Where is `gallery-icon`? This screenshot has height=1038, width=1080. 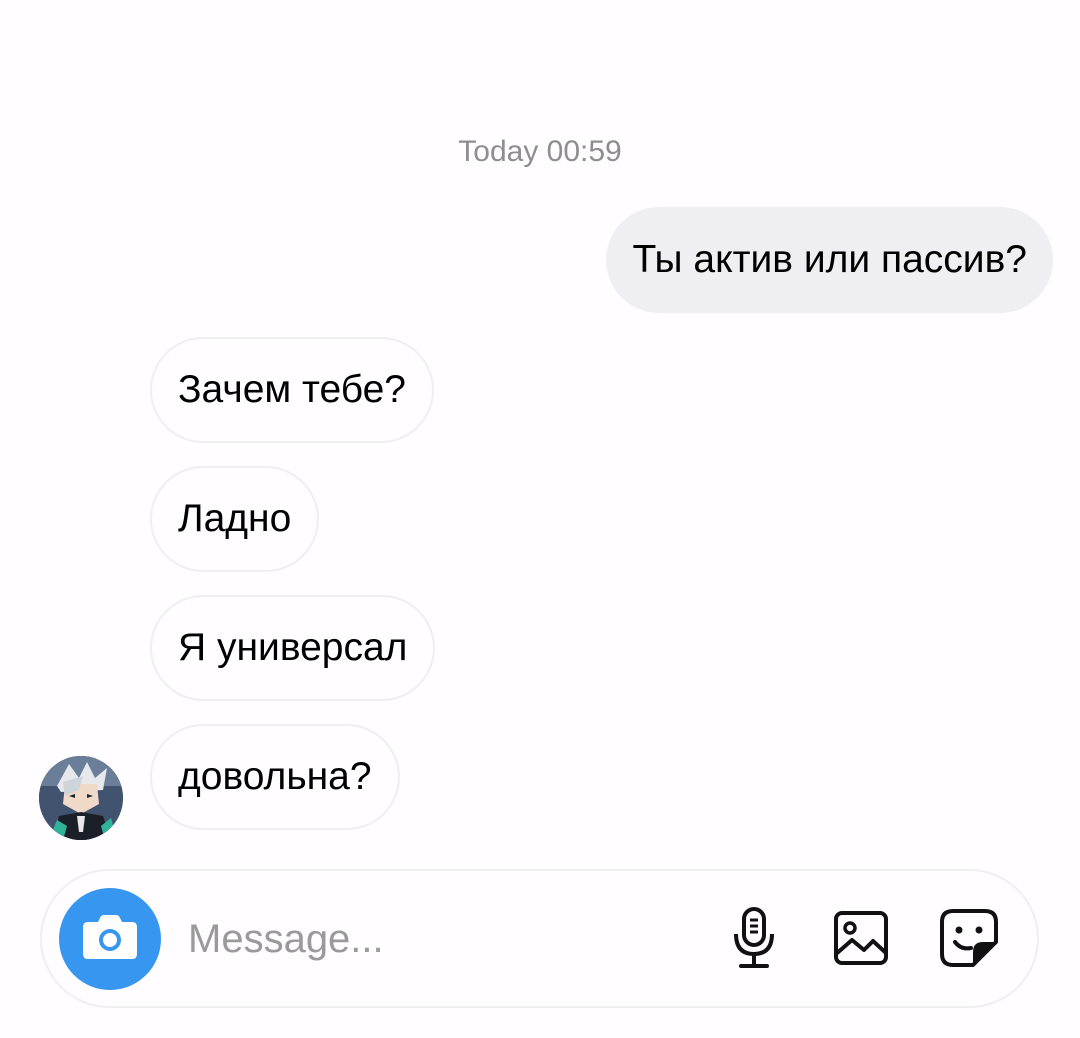 gallery-icon is located at coordinates (861, 940).